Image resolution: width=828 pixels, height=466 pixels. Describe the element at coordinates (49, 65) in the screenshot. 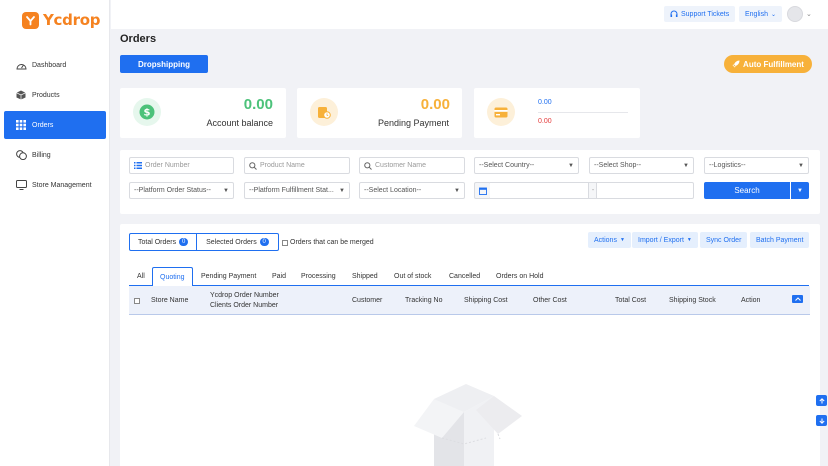

I see `sidebar-item-label: Dashboard` at that location.